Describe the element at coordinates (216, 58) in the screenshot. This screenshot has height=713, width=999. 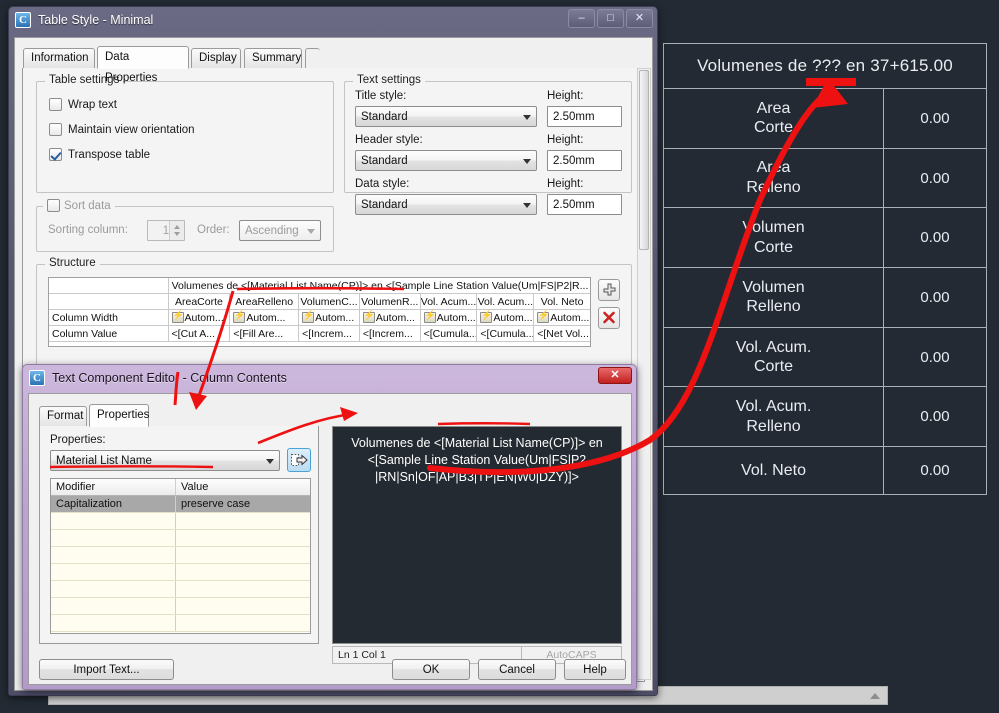
I see `tab-display: Display` at that location.